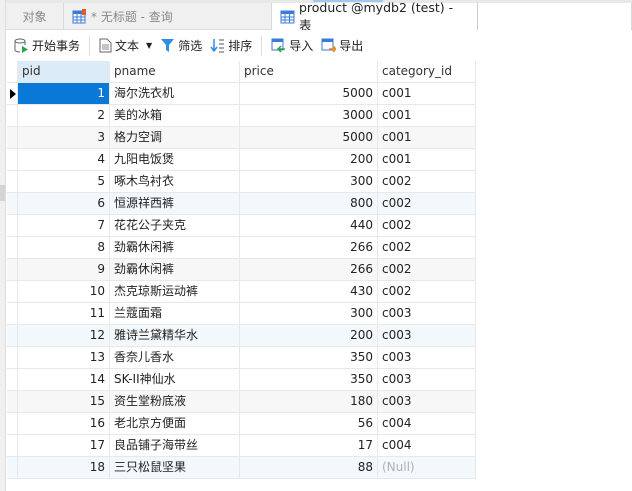  Describe the element at coordinates (64, 94) in the screenshot. I see `pid-cell: 1` at that location.